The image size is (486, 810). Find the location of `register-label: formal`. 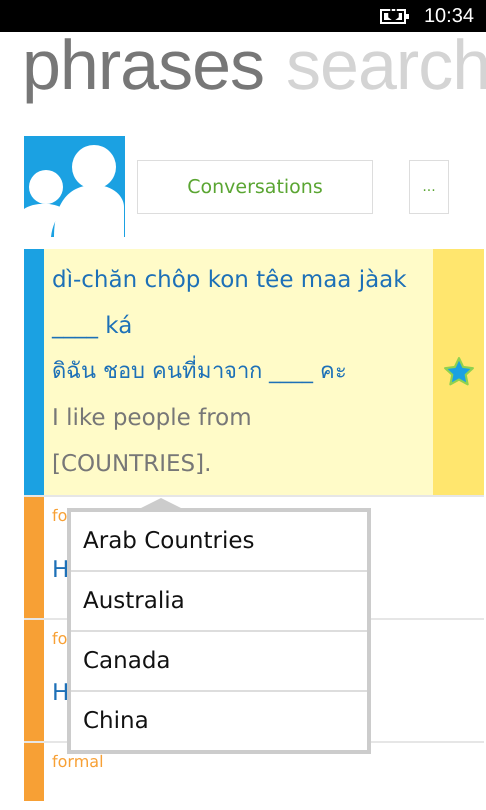

register-label: formal is located at coordinates (78, 762).